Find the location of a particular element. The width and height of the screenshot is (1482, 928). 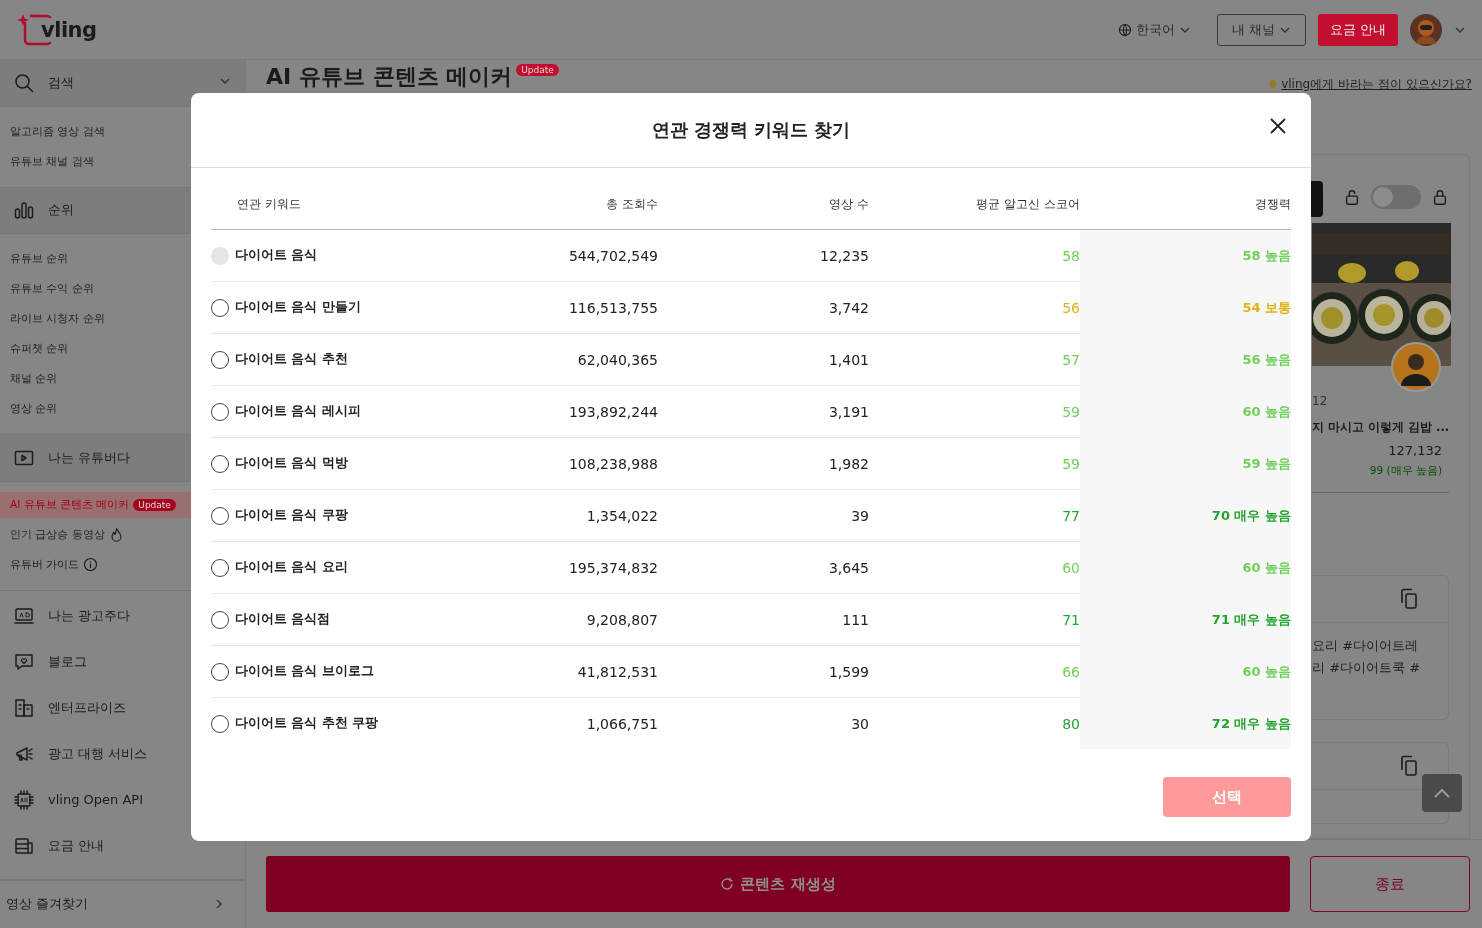

unlocked-icon is located at coordinates (1352, 197).